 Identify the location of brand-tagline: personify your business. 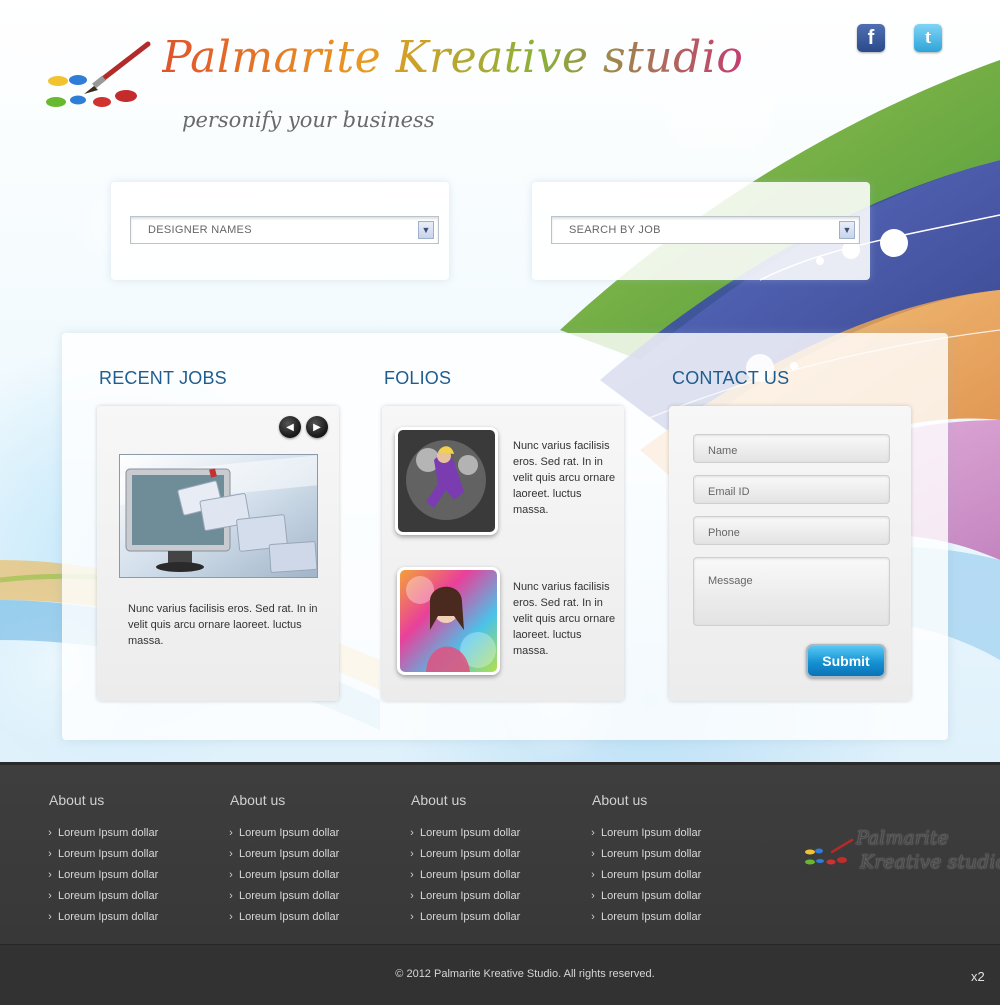
(308, 120).